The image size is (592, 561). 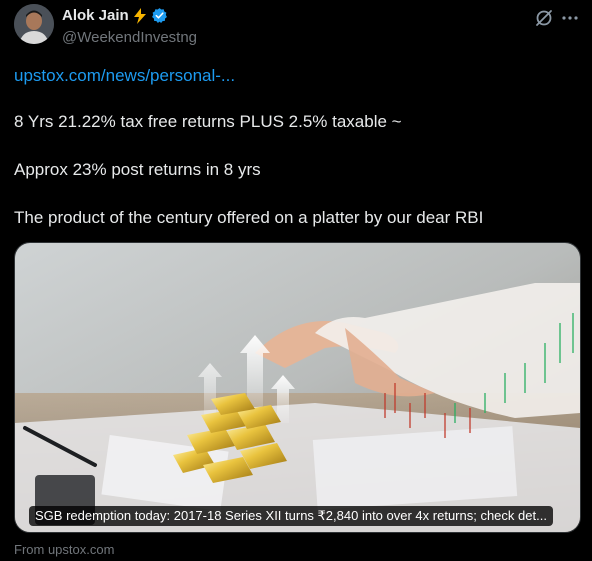 I want to click on author-name: Alok Jain, so click(x=95, y=15).